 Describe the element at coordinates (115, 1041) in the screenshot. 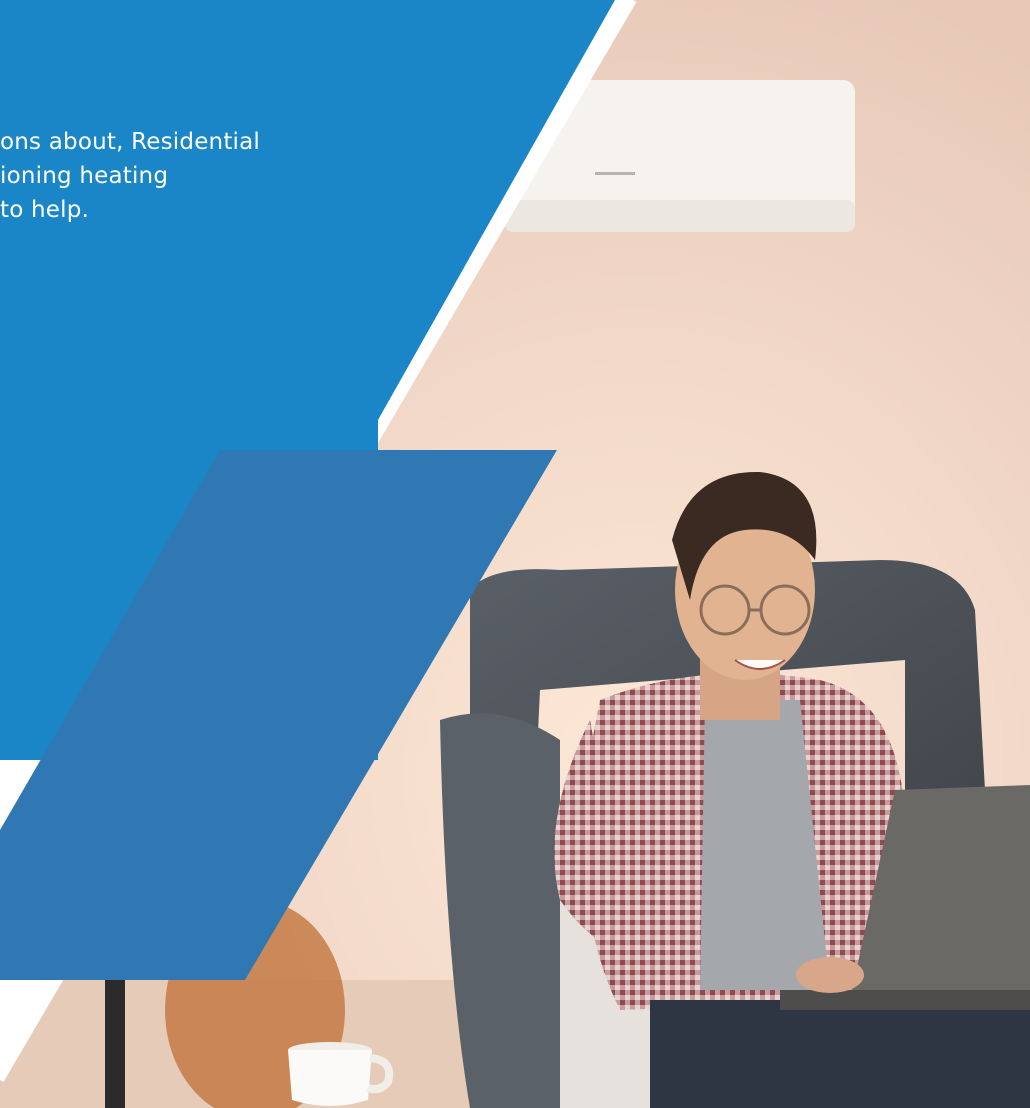

I see `lamp-stand` at that location.